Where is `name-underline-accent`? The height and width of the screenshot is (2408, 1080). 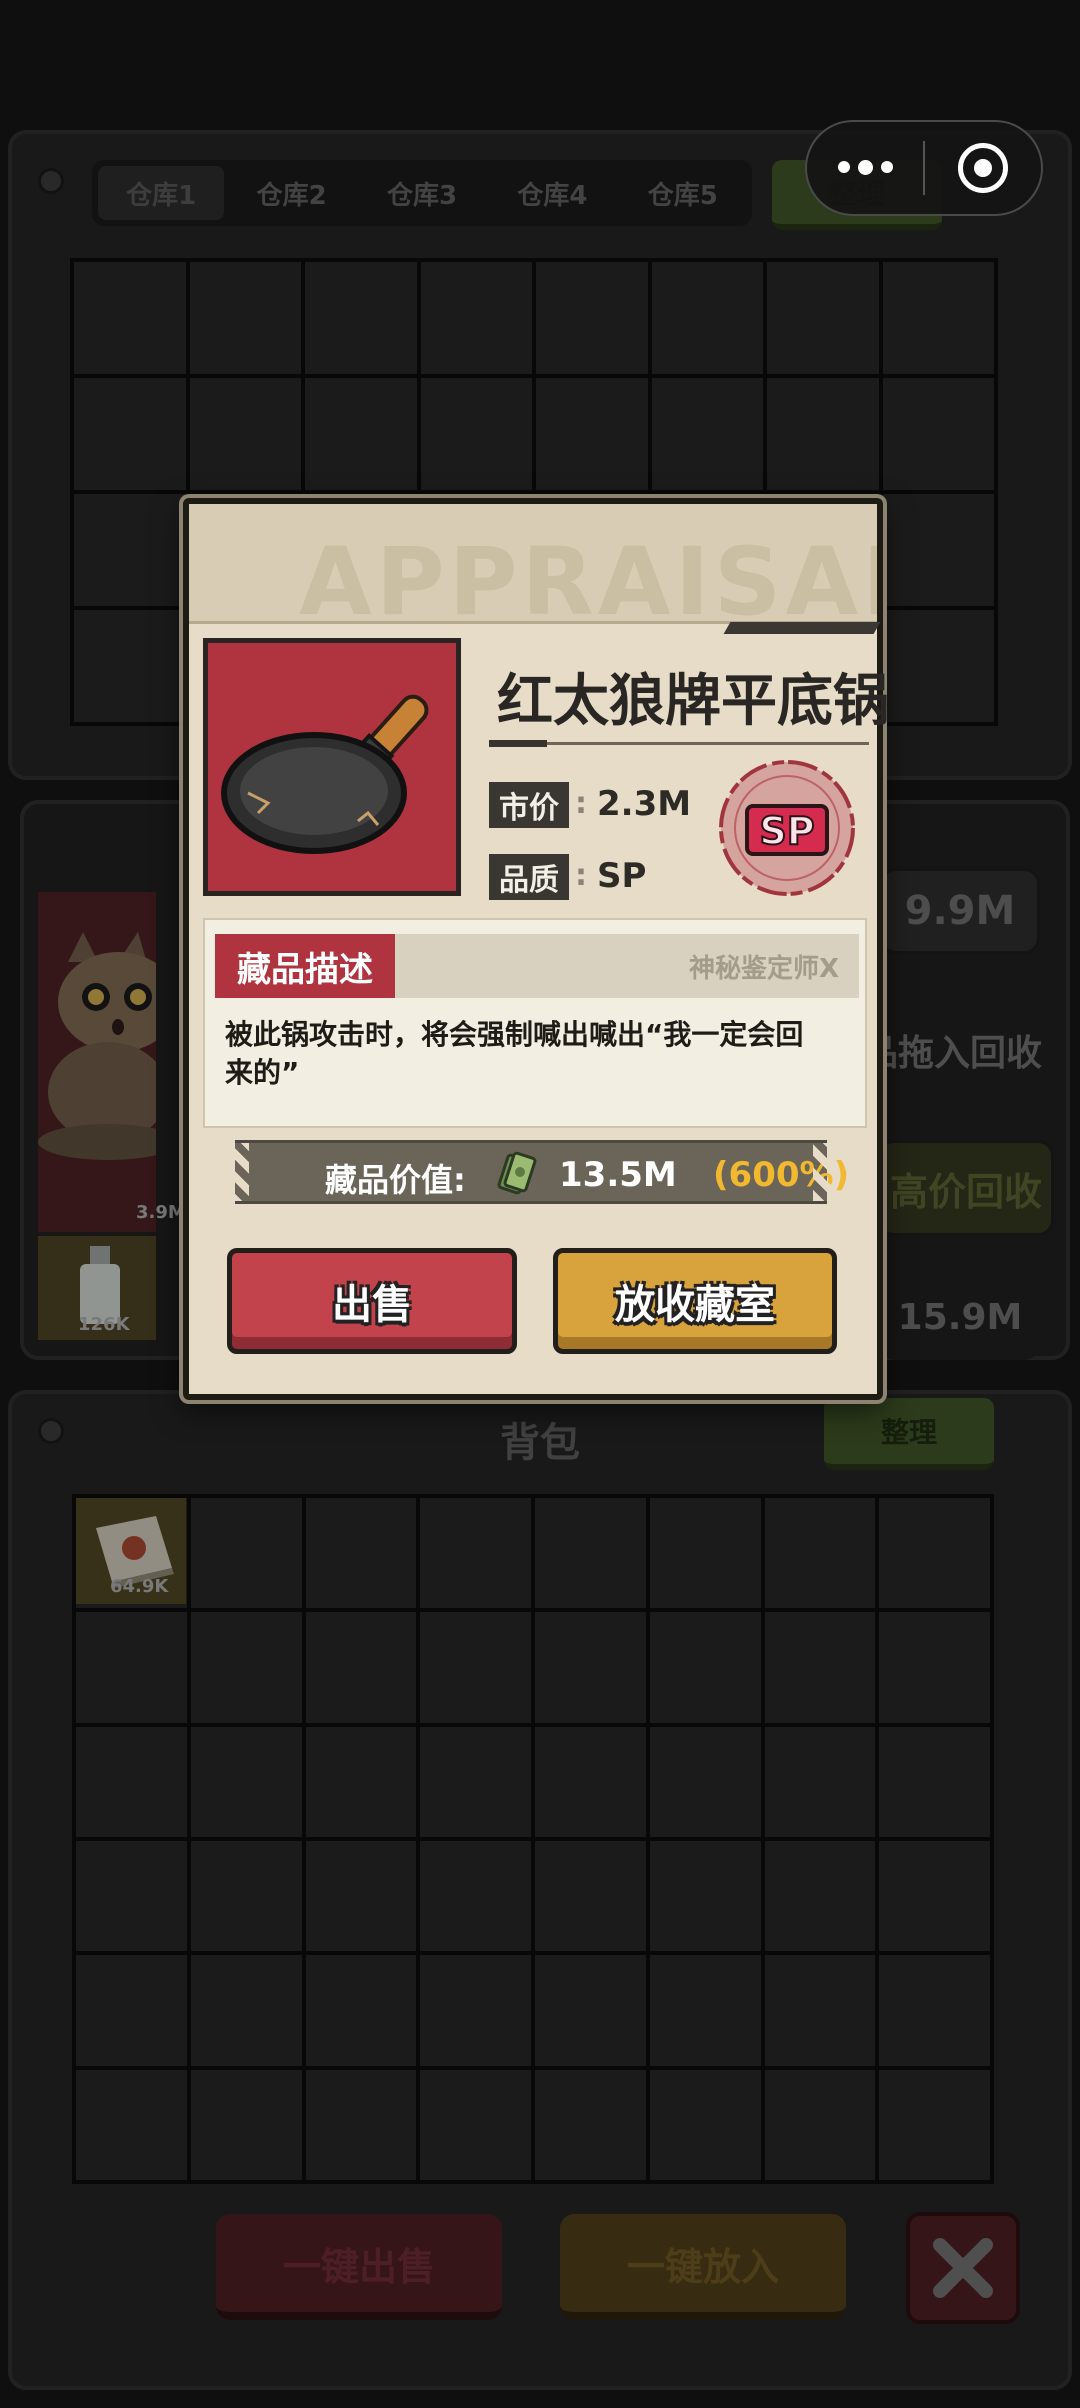 name-underline-accent is located at coordinates (518, 743).